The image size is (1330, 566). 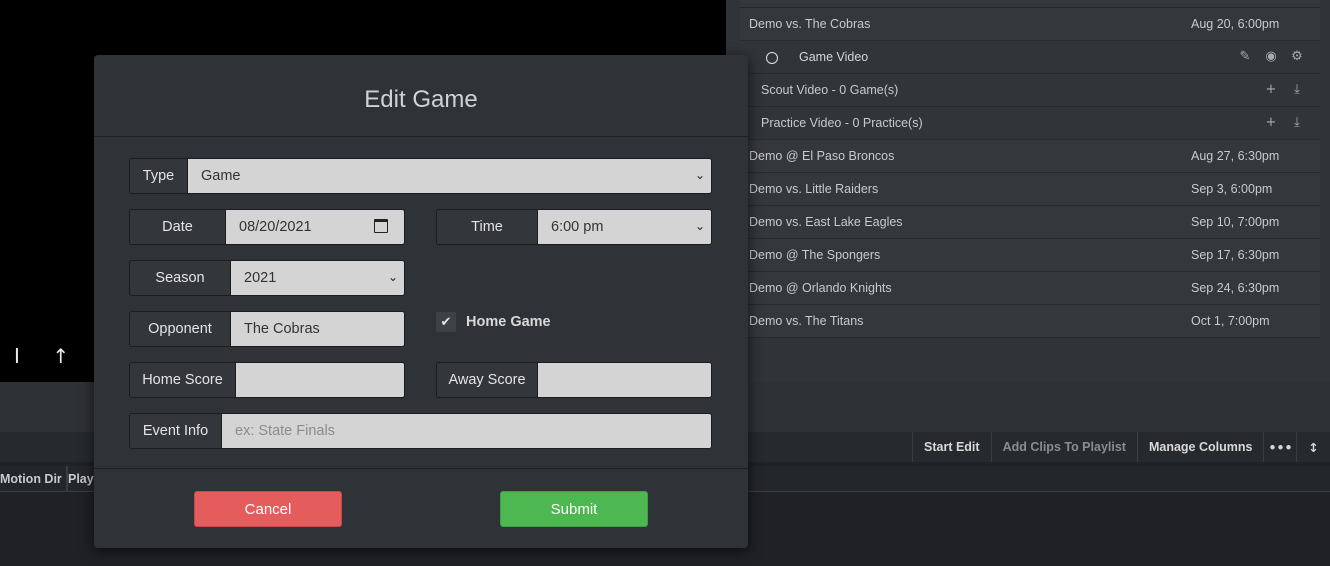 I want to click on event-info-label: Event Info, so click(x=176, y=431).